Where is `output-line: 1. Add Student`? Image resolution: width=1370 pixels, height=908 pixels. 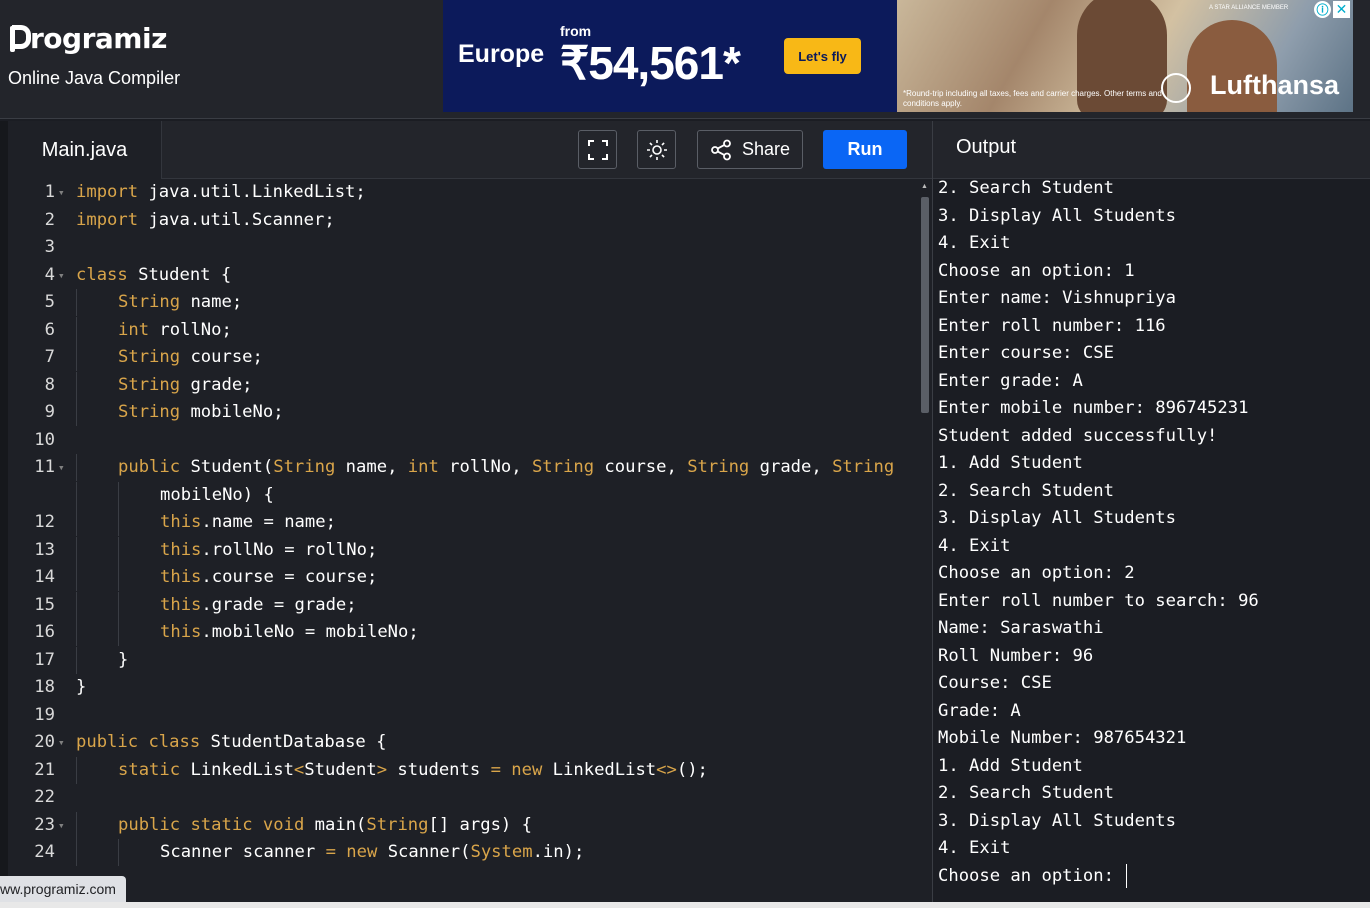 output-line: 1. Add Student is located at coordinates (1153, 767).